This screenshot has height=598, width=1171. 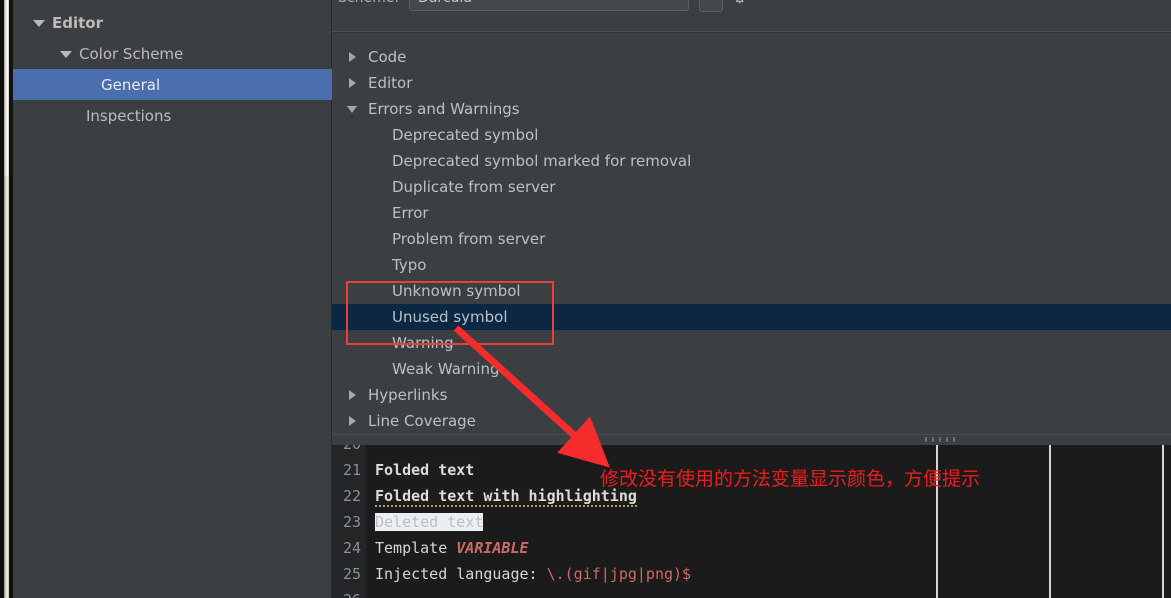 What do you see at coordinates (423, 343) in the screenshot?
I see `tree-item-label: Warning` at bounding box center [423, 343].